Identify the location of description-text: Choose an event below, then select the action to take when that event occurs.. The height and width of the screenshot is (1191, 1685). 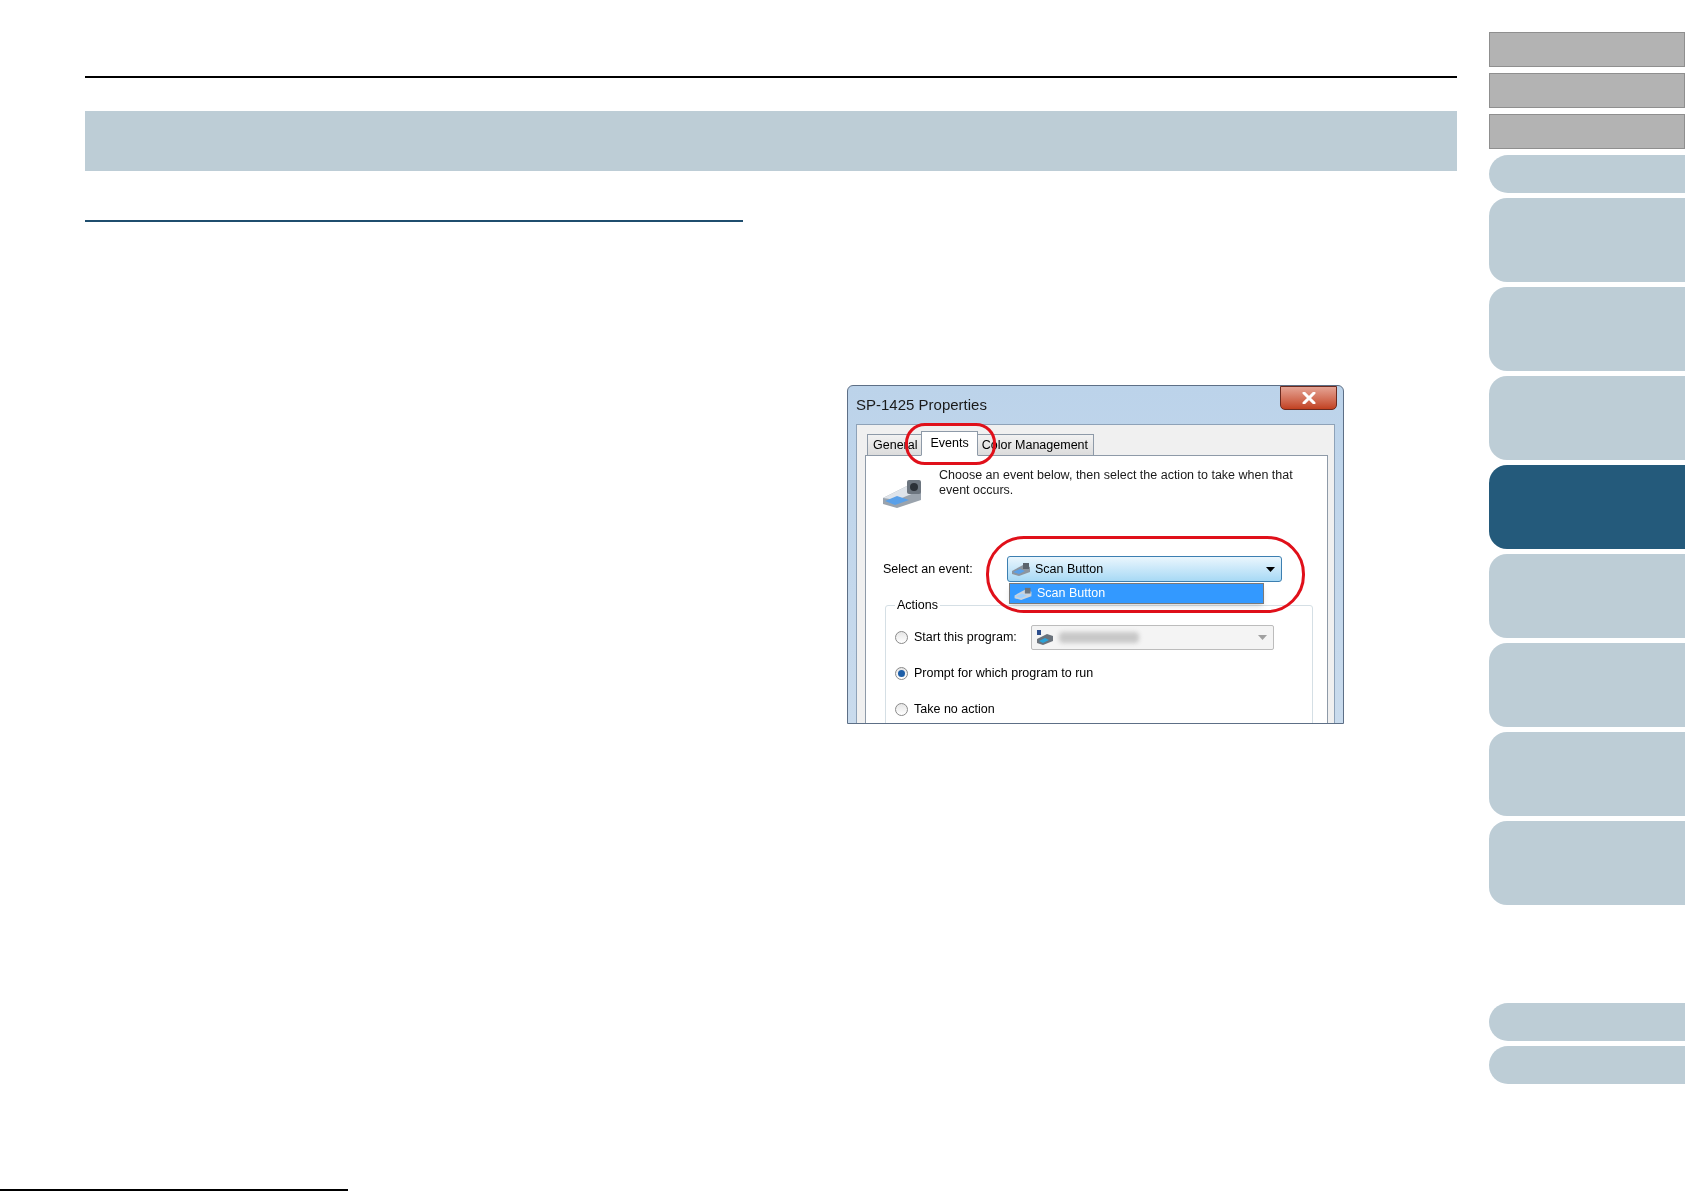
(1116, 483).